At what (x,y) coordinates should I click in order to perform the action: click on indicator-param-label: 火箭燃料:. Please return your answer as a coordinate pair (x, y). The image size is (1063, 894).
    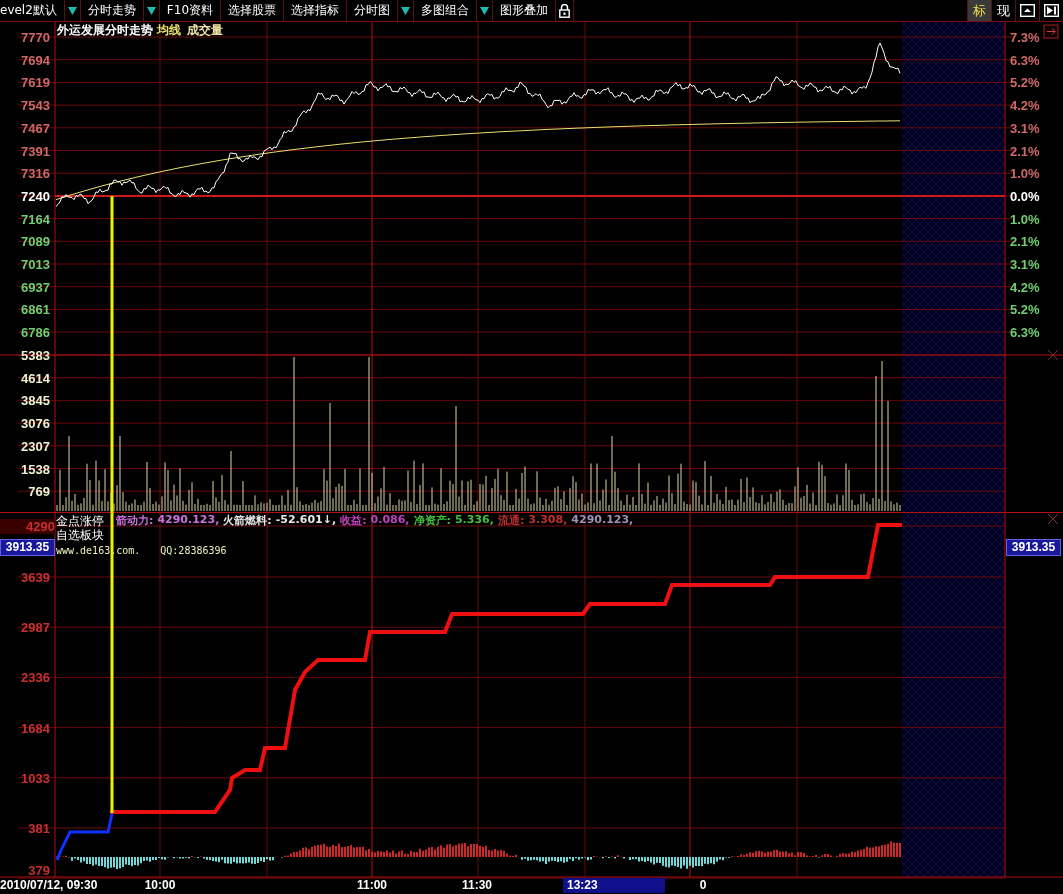
    Looking at the image, I should click on (247, 520).